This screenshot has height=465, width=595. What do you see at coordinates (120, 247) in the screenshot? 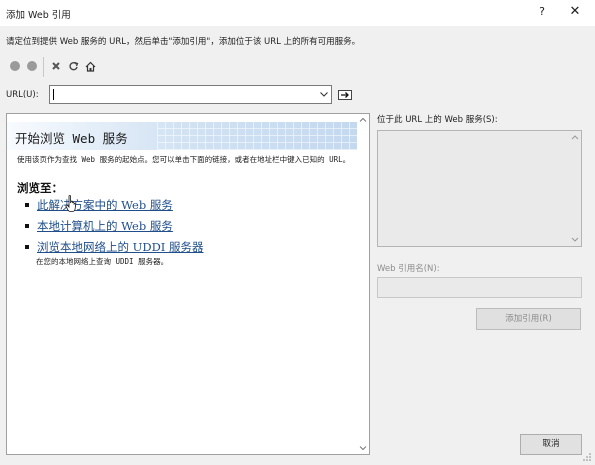
I see `link-uddi-servers: 浏览本地网络上的 UDDI 服务器` at bounding box center [120, 247].